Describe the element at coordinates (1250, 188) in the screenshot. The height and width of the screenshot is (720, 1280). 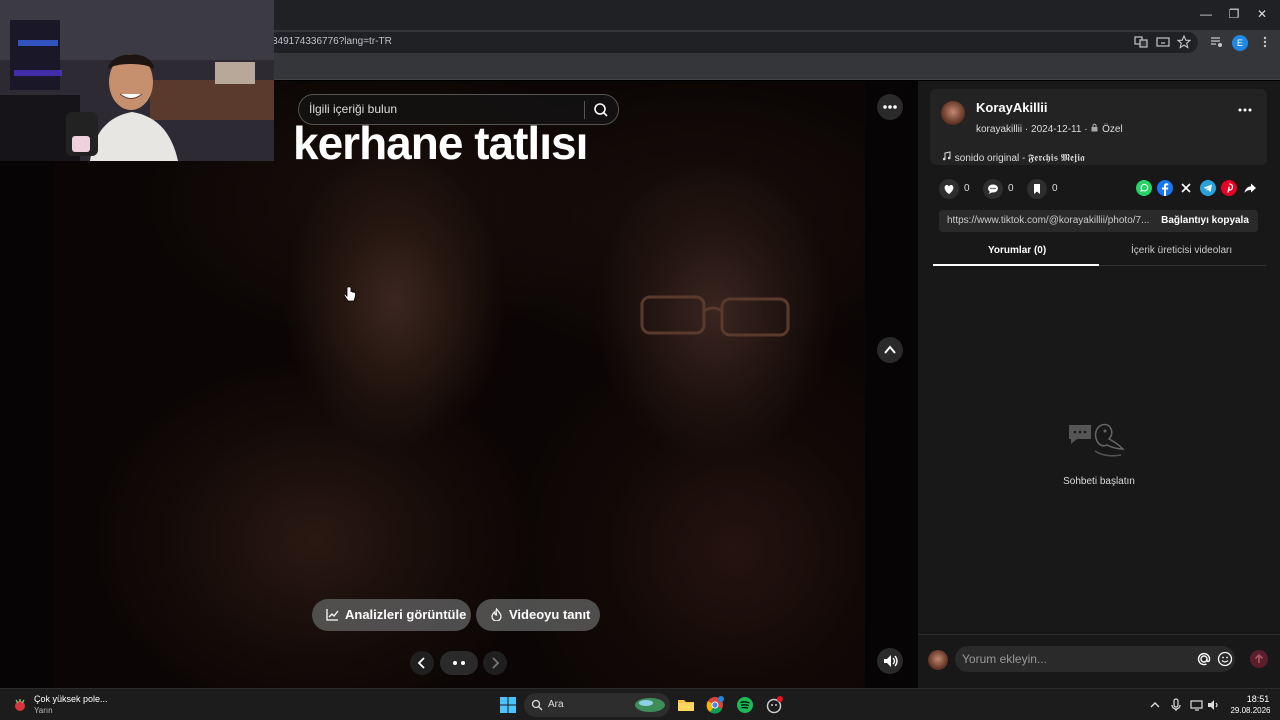
I see `forward-icon` at that location.